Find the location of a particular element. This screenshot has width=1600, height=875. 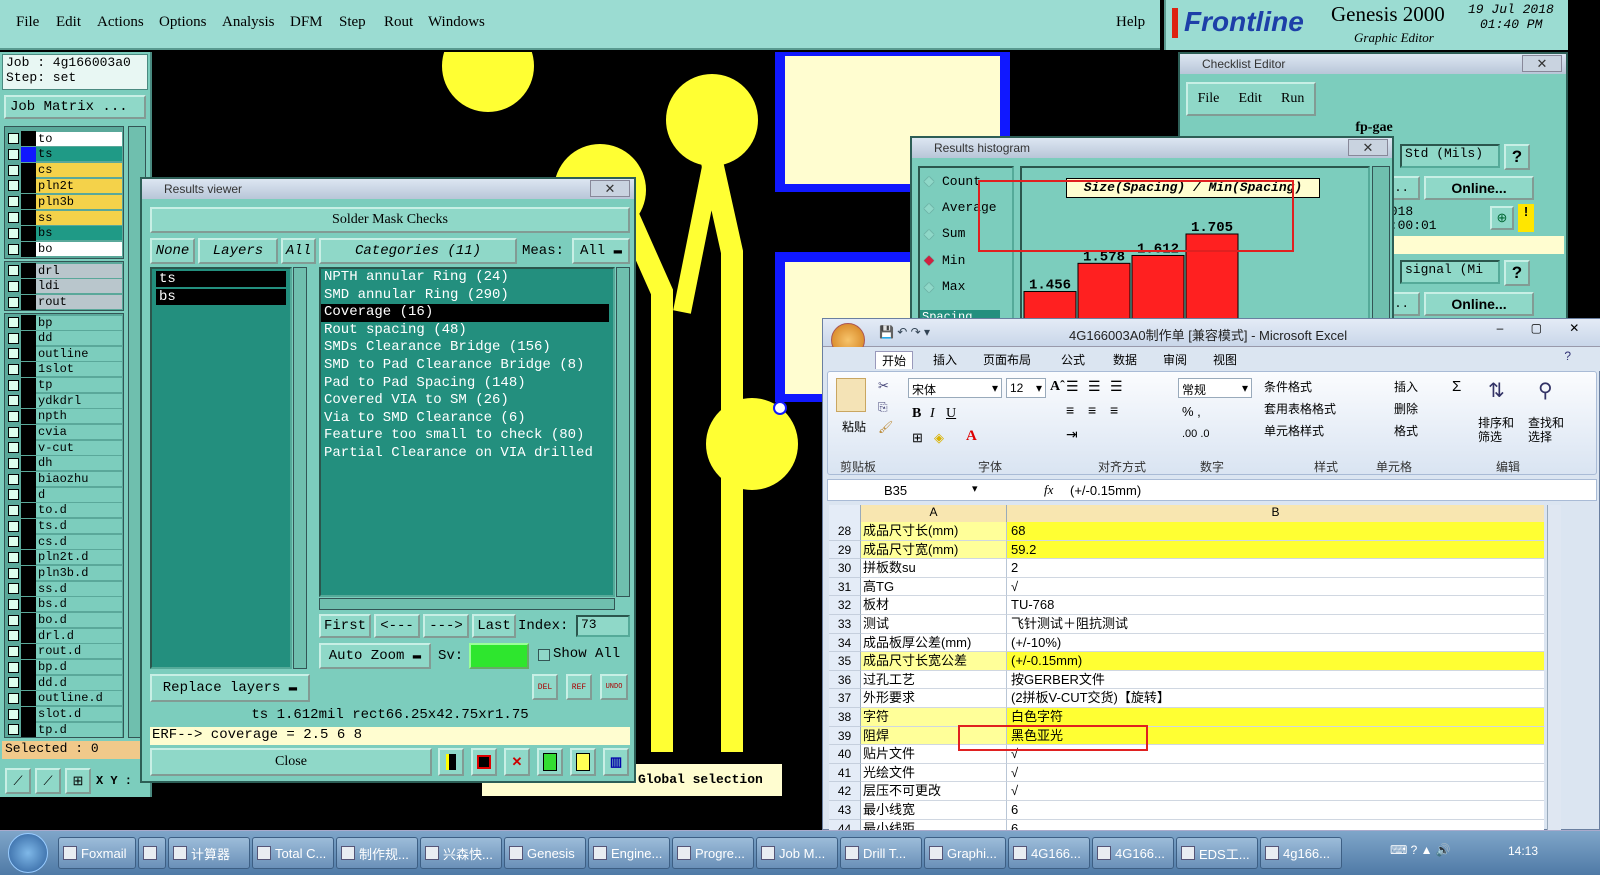

layer-row: ts is located at coordinates (65, 154).